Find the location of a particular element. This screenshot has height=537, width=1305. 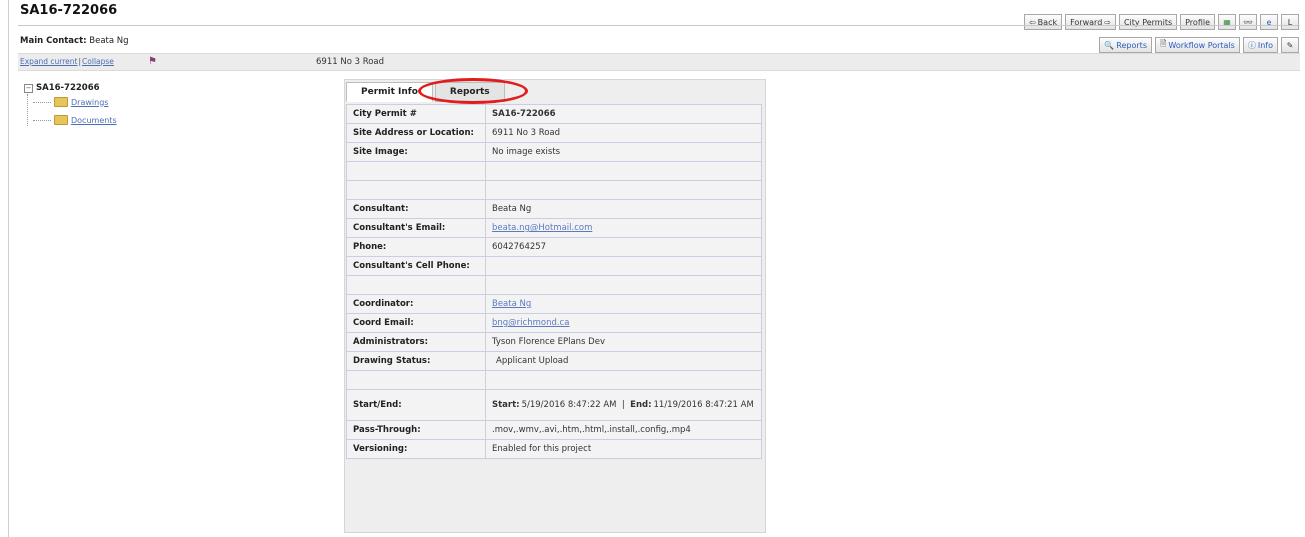

collapse-toggle-icon: − is located at coordinates (28, 88).